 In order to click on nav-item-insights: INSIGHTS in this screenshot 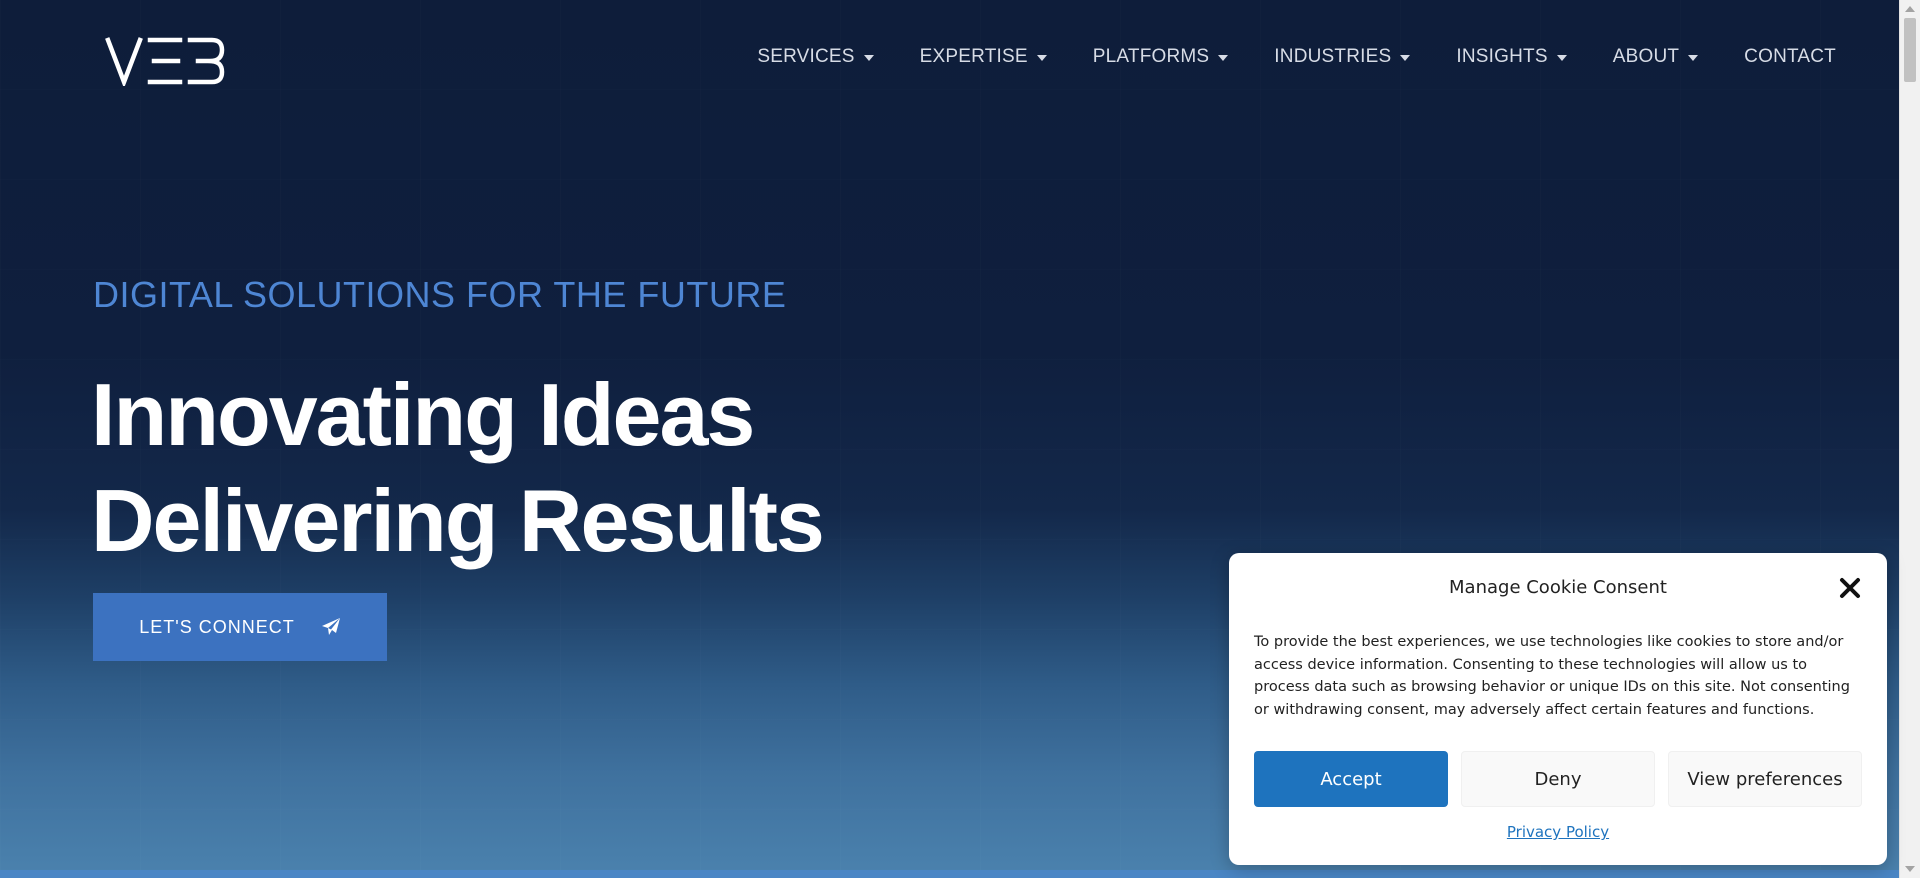, I will do `click(1511, 57)`.